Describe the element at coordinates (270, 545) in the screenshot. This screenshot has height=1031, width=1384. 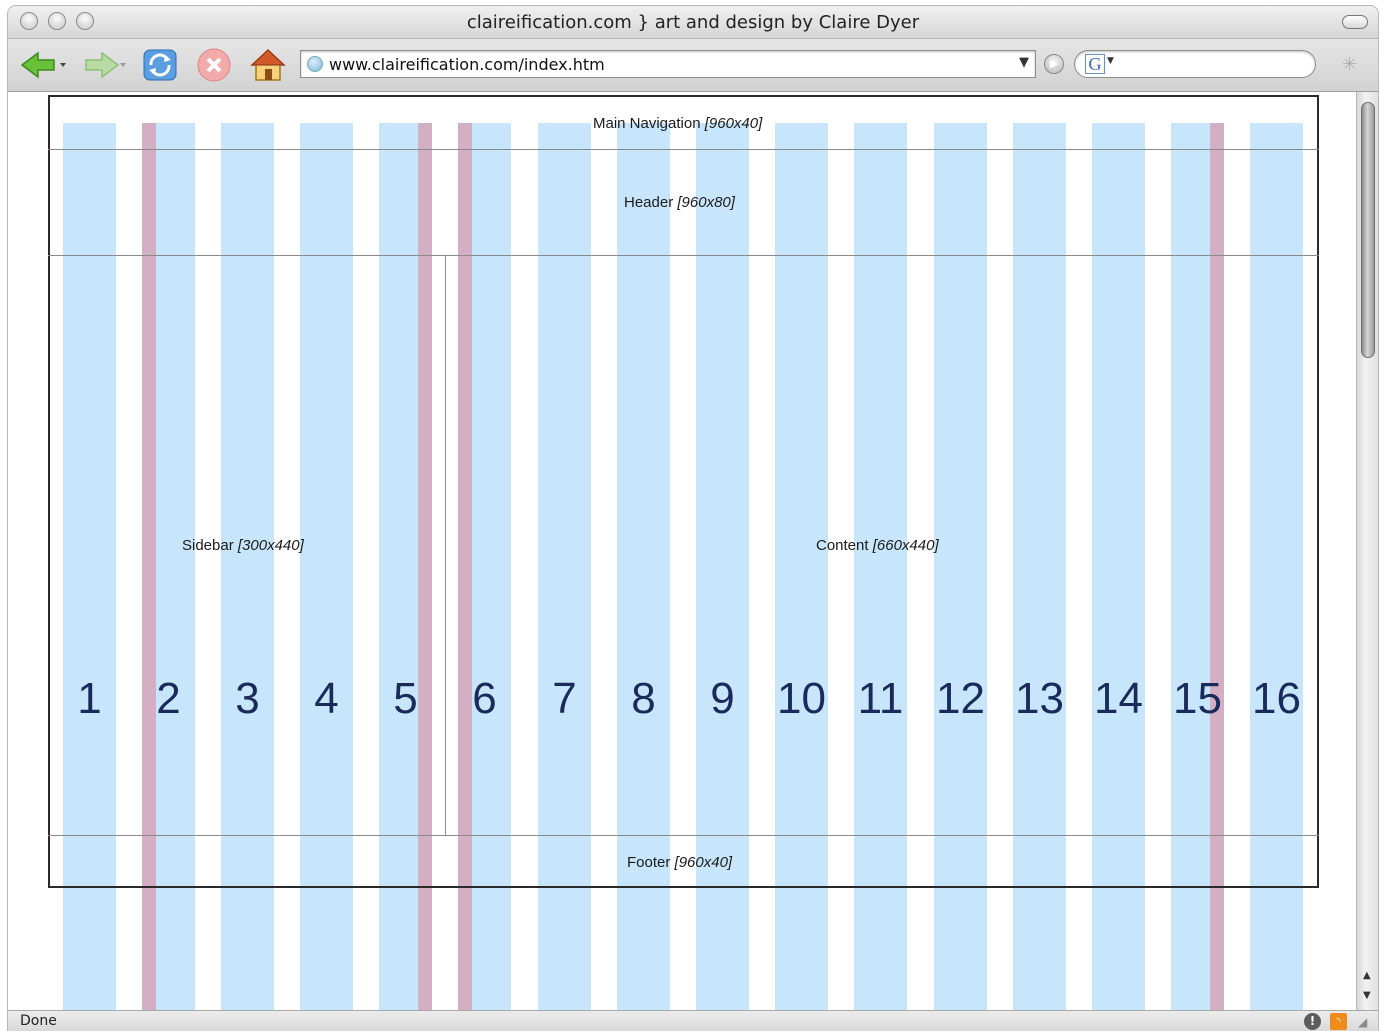
I see `region-size: [300x440]` at that location.